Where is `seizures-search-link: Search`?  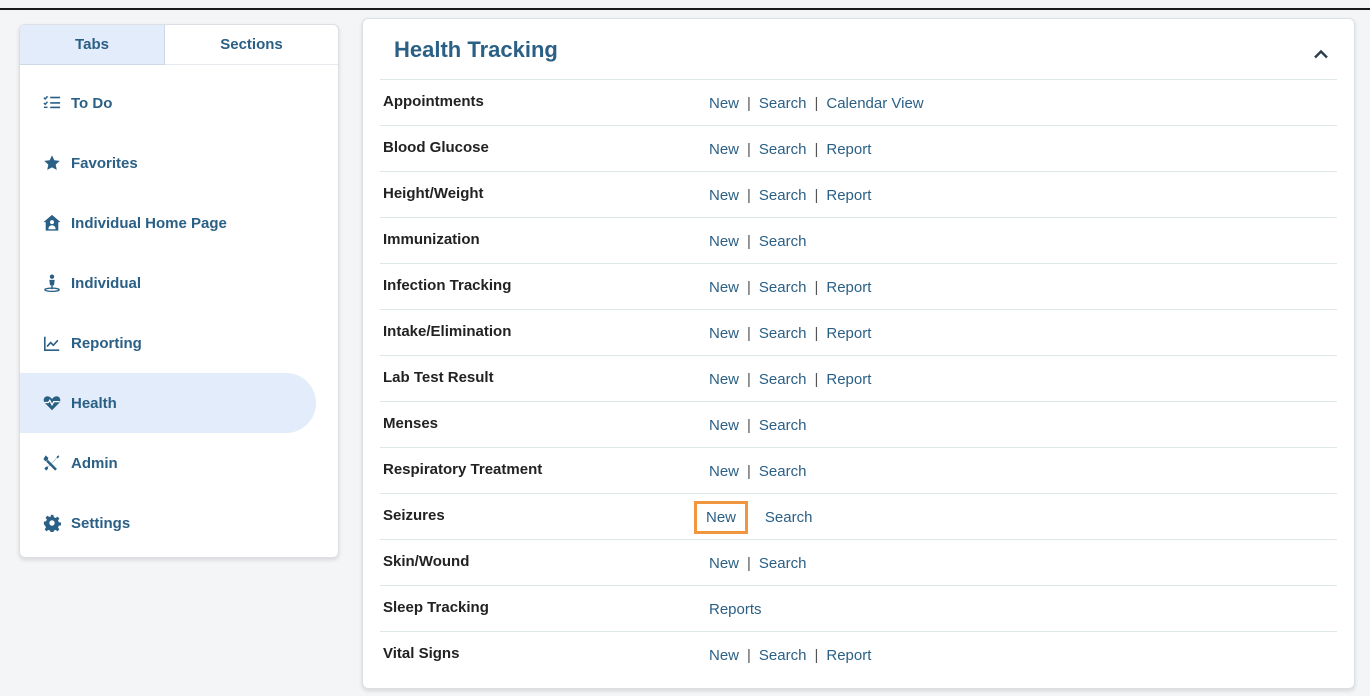
seizures-search-link: Search is located at coordinates (789, 517).